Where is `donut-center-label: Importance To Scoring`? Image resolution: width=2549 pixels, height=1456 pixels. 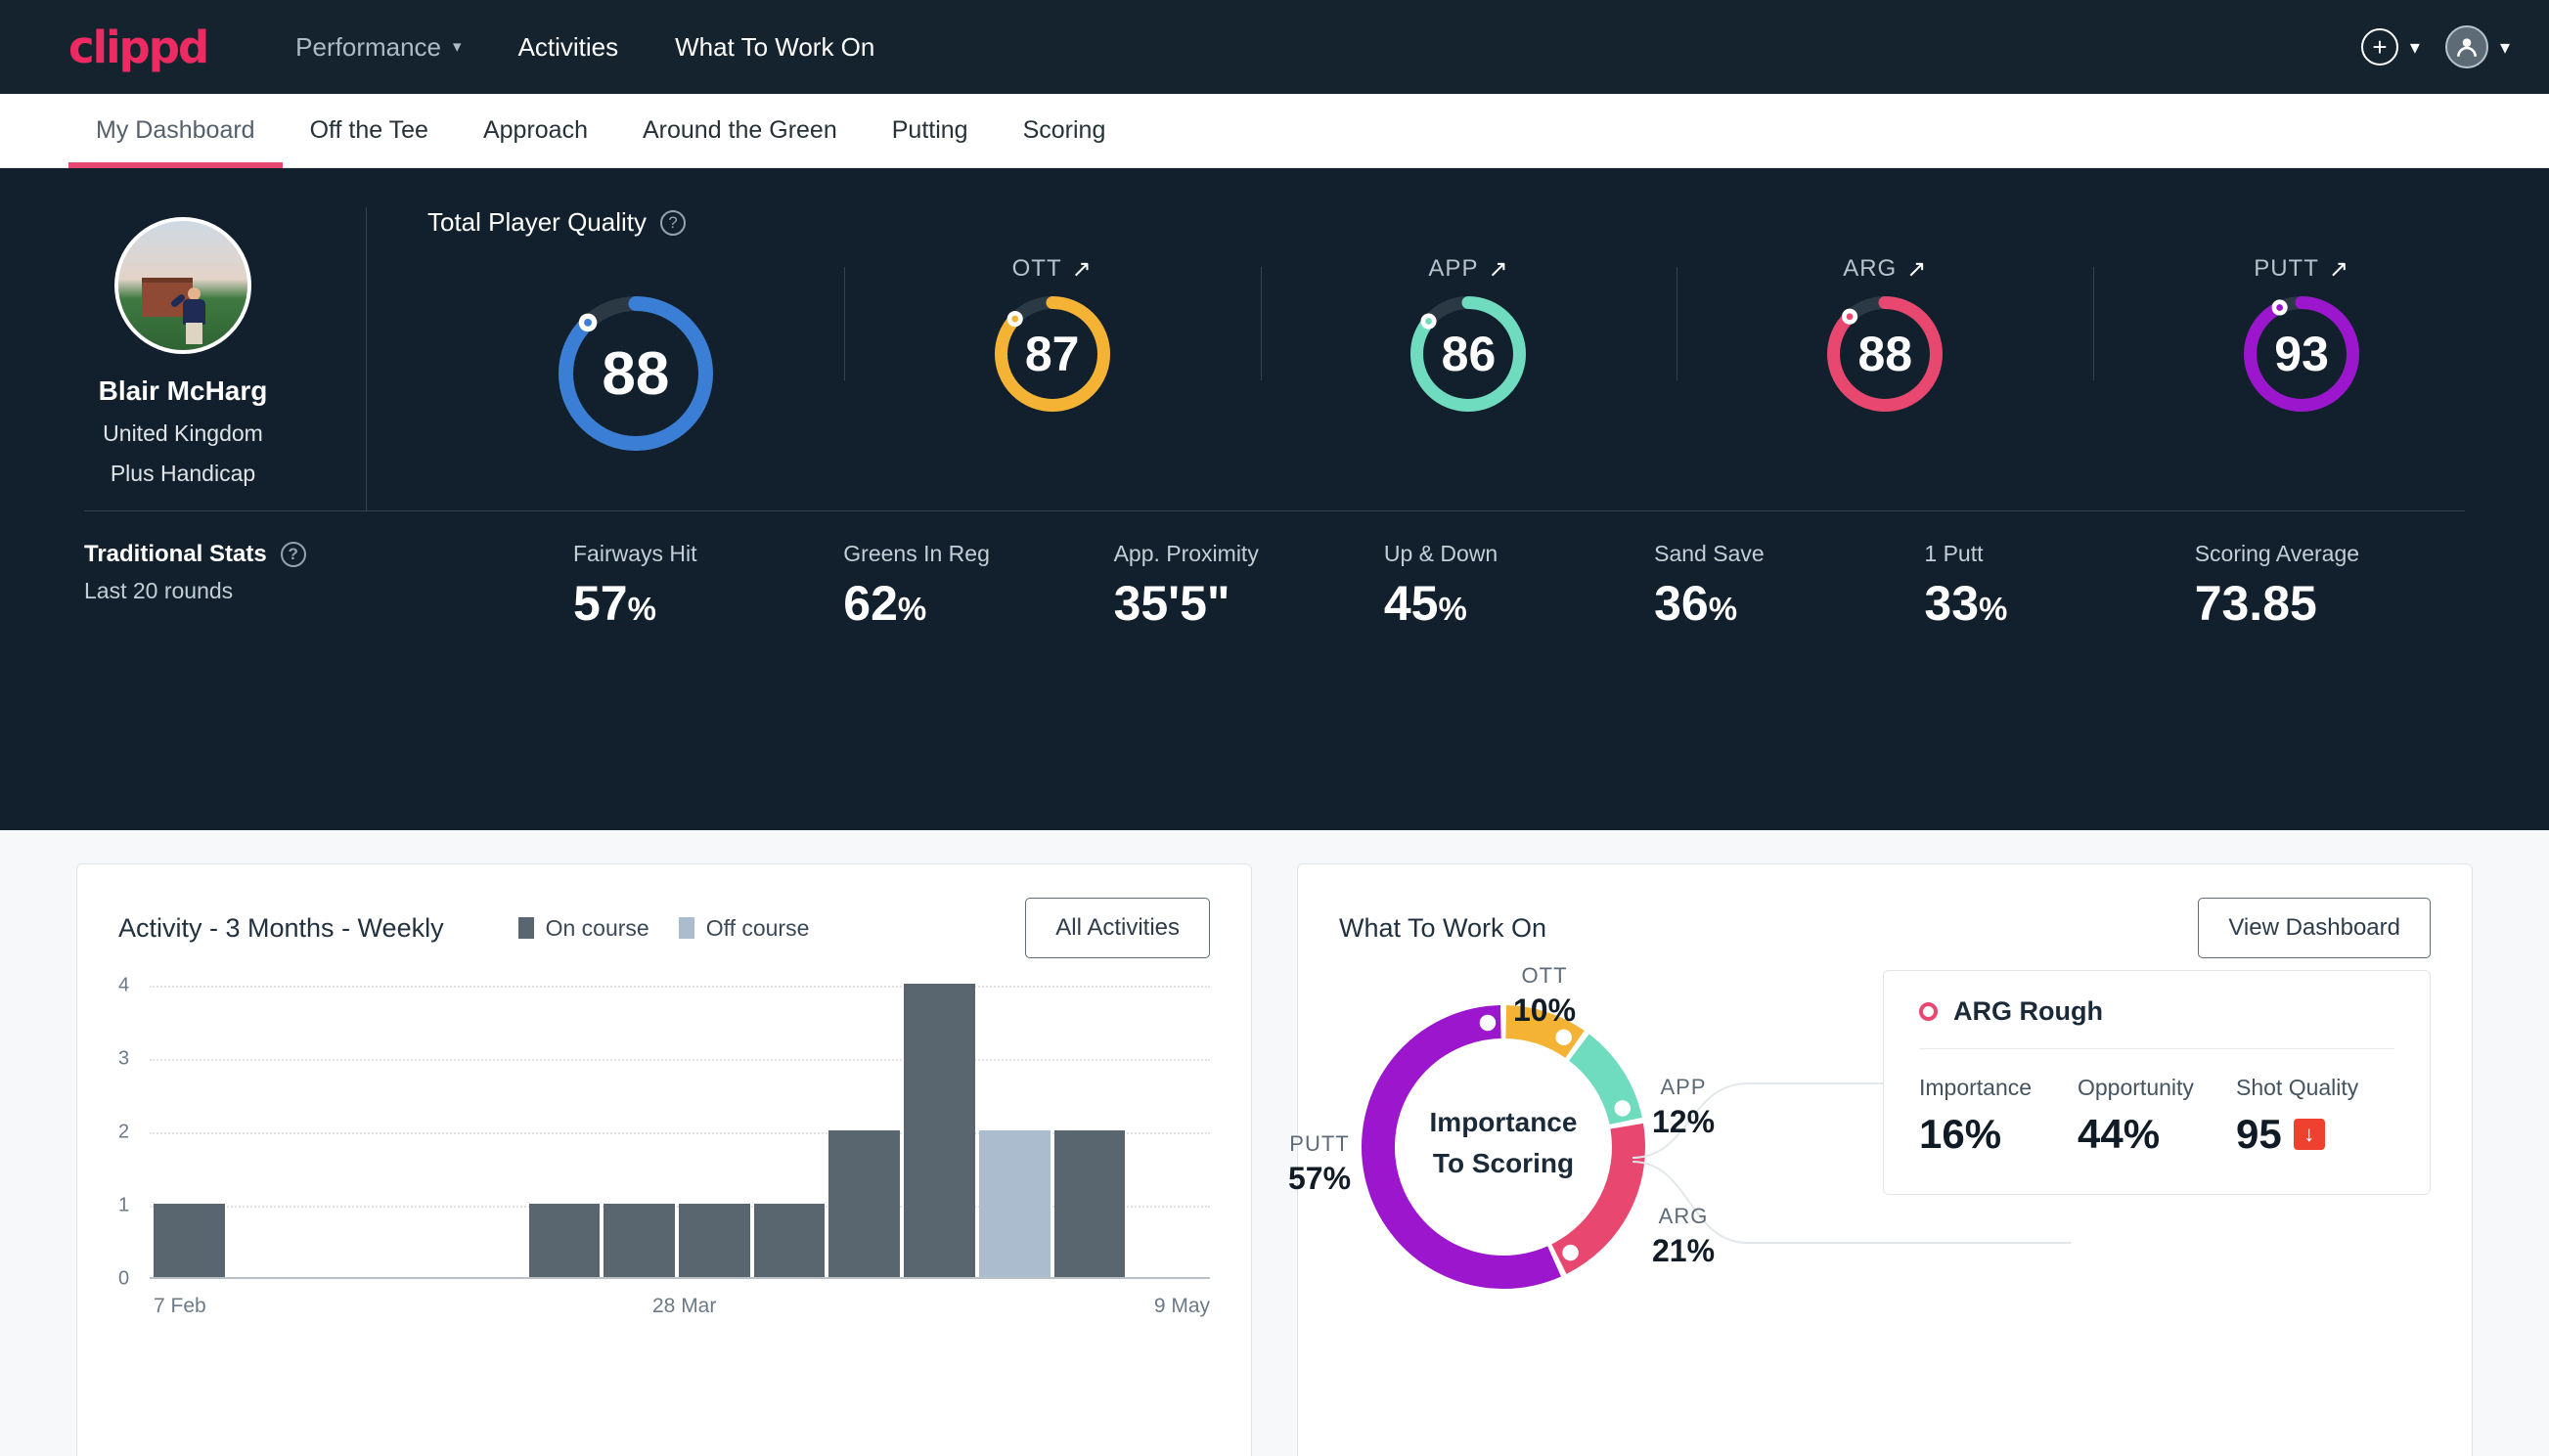 donut-center-label: Importance To Scoring is located at coordinates (1503, 1143).